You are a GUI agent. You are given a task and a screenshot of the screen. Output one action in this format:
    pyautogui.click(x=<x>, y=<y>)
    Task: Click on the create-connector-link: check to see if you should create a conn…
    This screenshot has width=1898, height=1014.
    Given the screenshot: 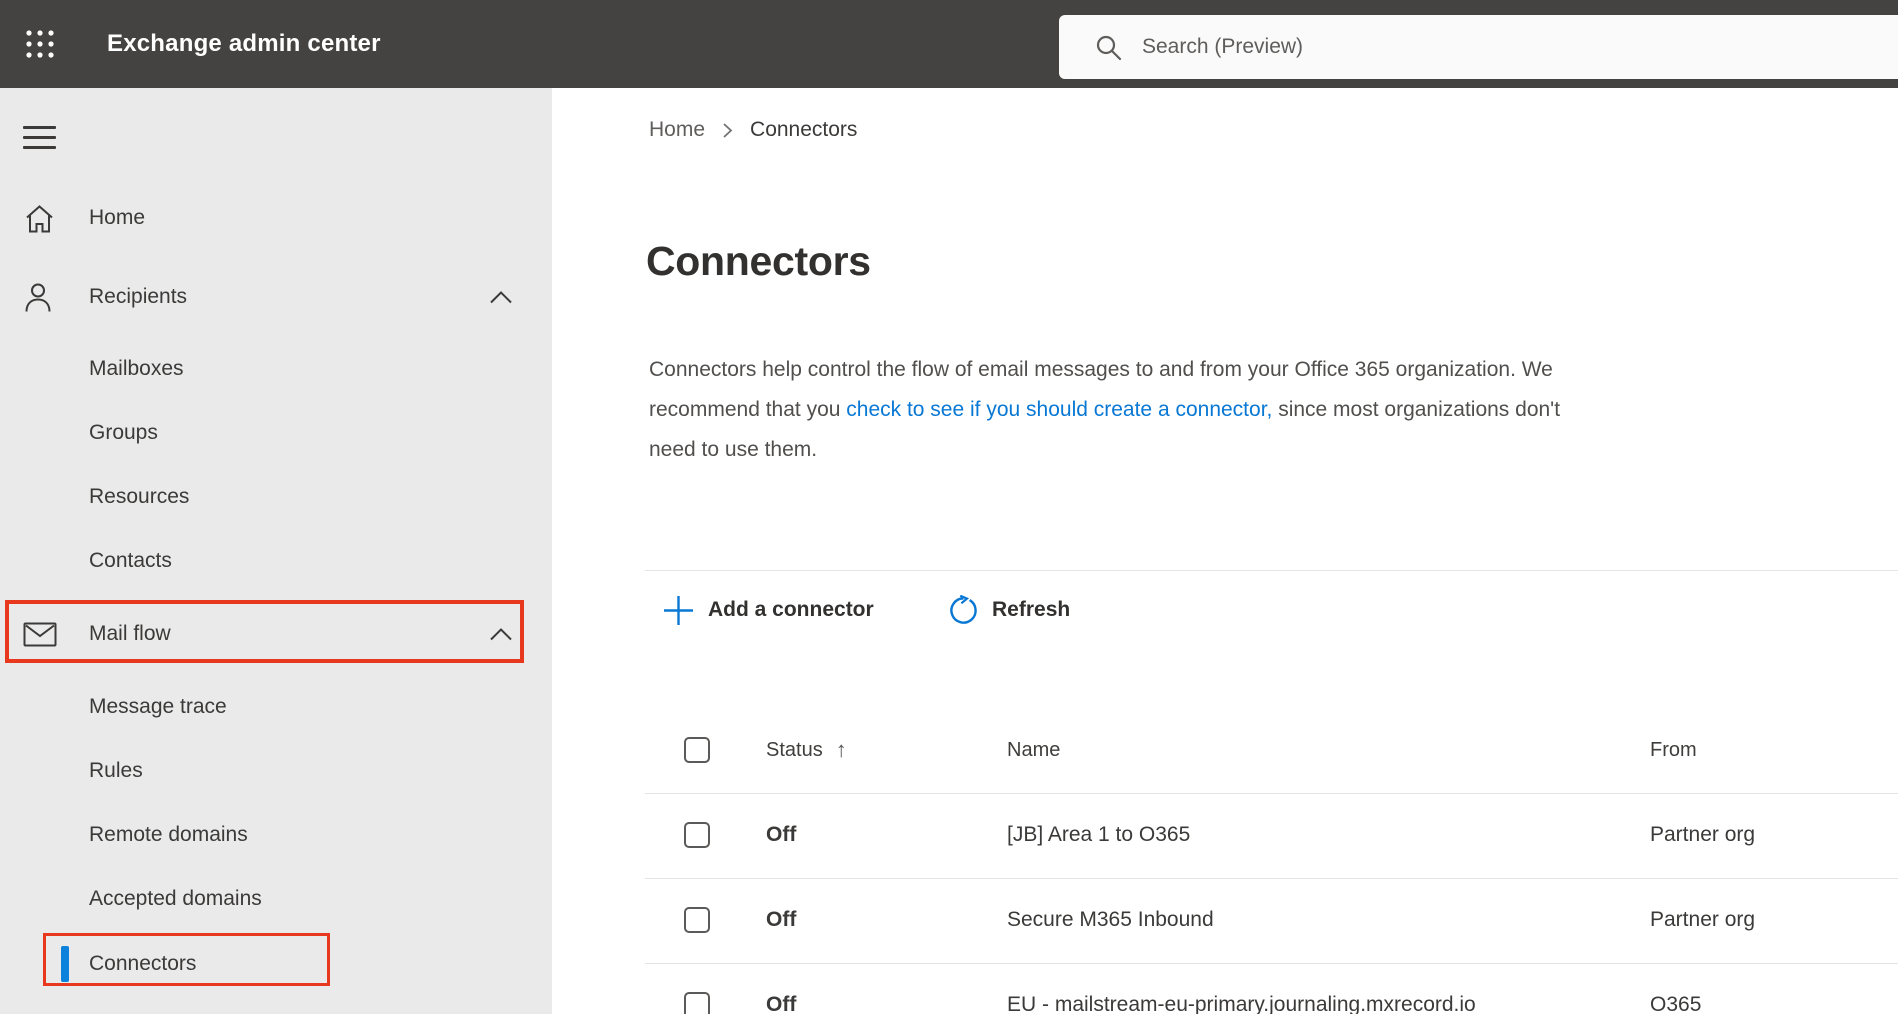 What is the action you would take?
    pyautogui.click(x=1059, y=409)
    